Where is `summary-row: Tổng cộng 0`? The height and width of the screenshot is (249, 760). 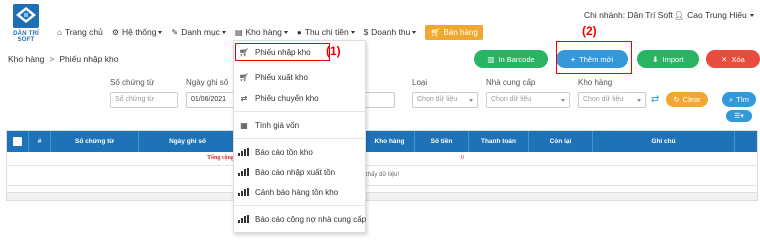 summary-row: Tổng cộng 0 is located at coordinates (382, 159).